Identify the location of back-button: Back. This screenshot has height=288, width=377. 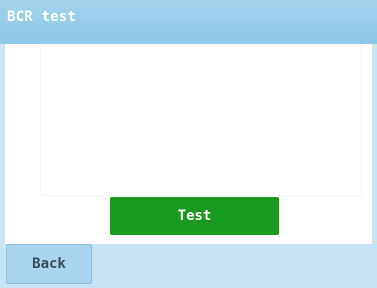
(49, 264).